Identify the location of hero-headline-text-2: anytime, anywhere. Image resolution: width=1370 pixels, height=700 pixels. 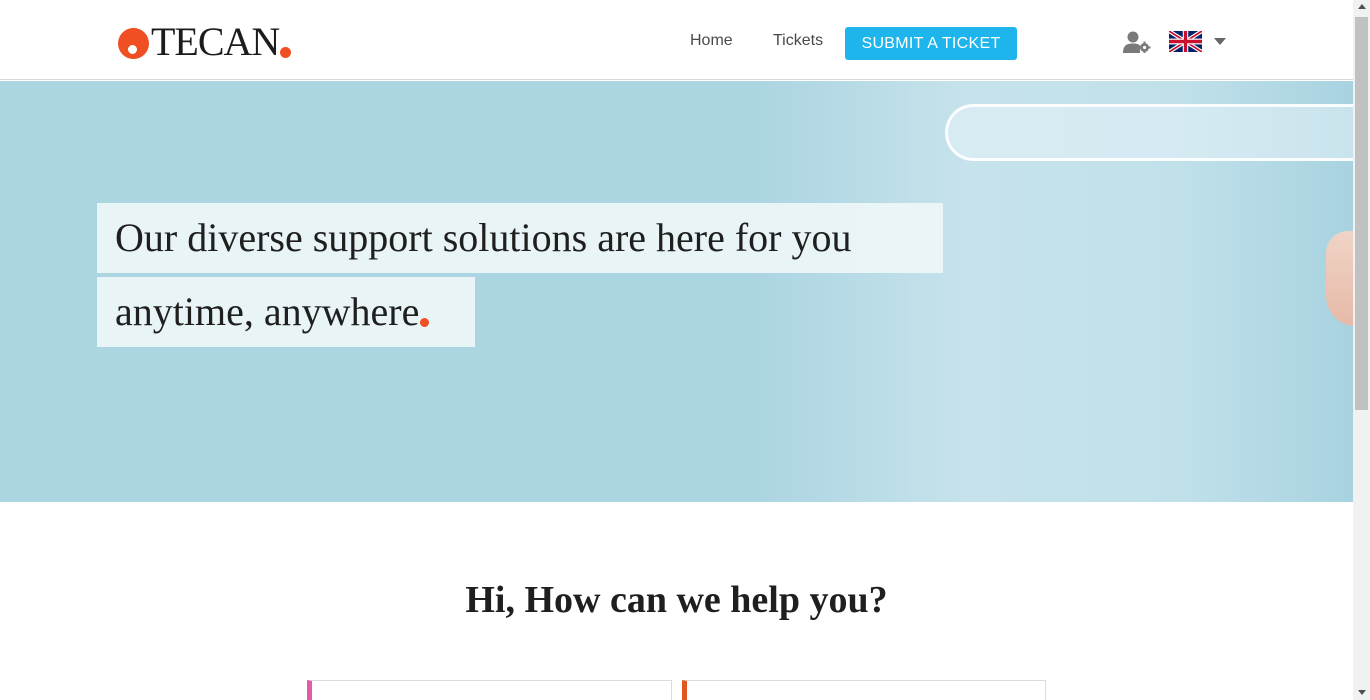
(267, 311).